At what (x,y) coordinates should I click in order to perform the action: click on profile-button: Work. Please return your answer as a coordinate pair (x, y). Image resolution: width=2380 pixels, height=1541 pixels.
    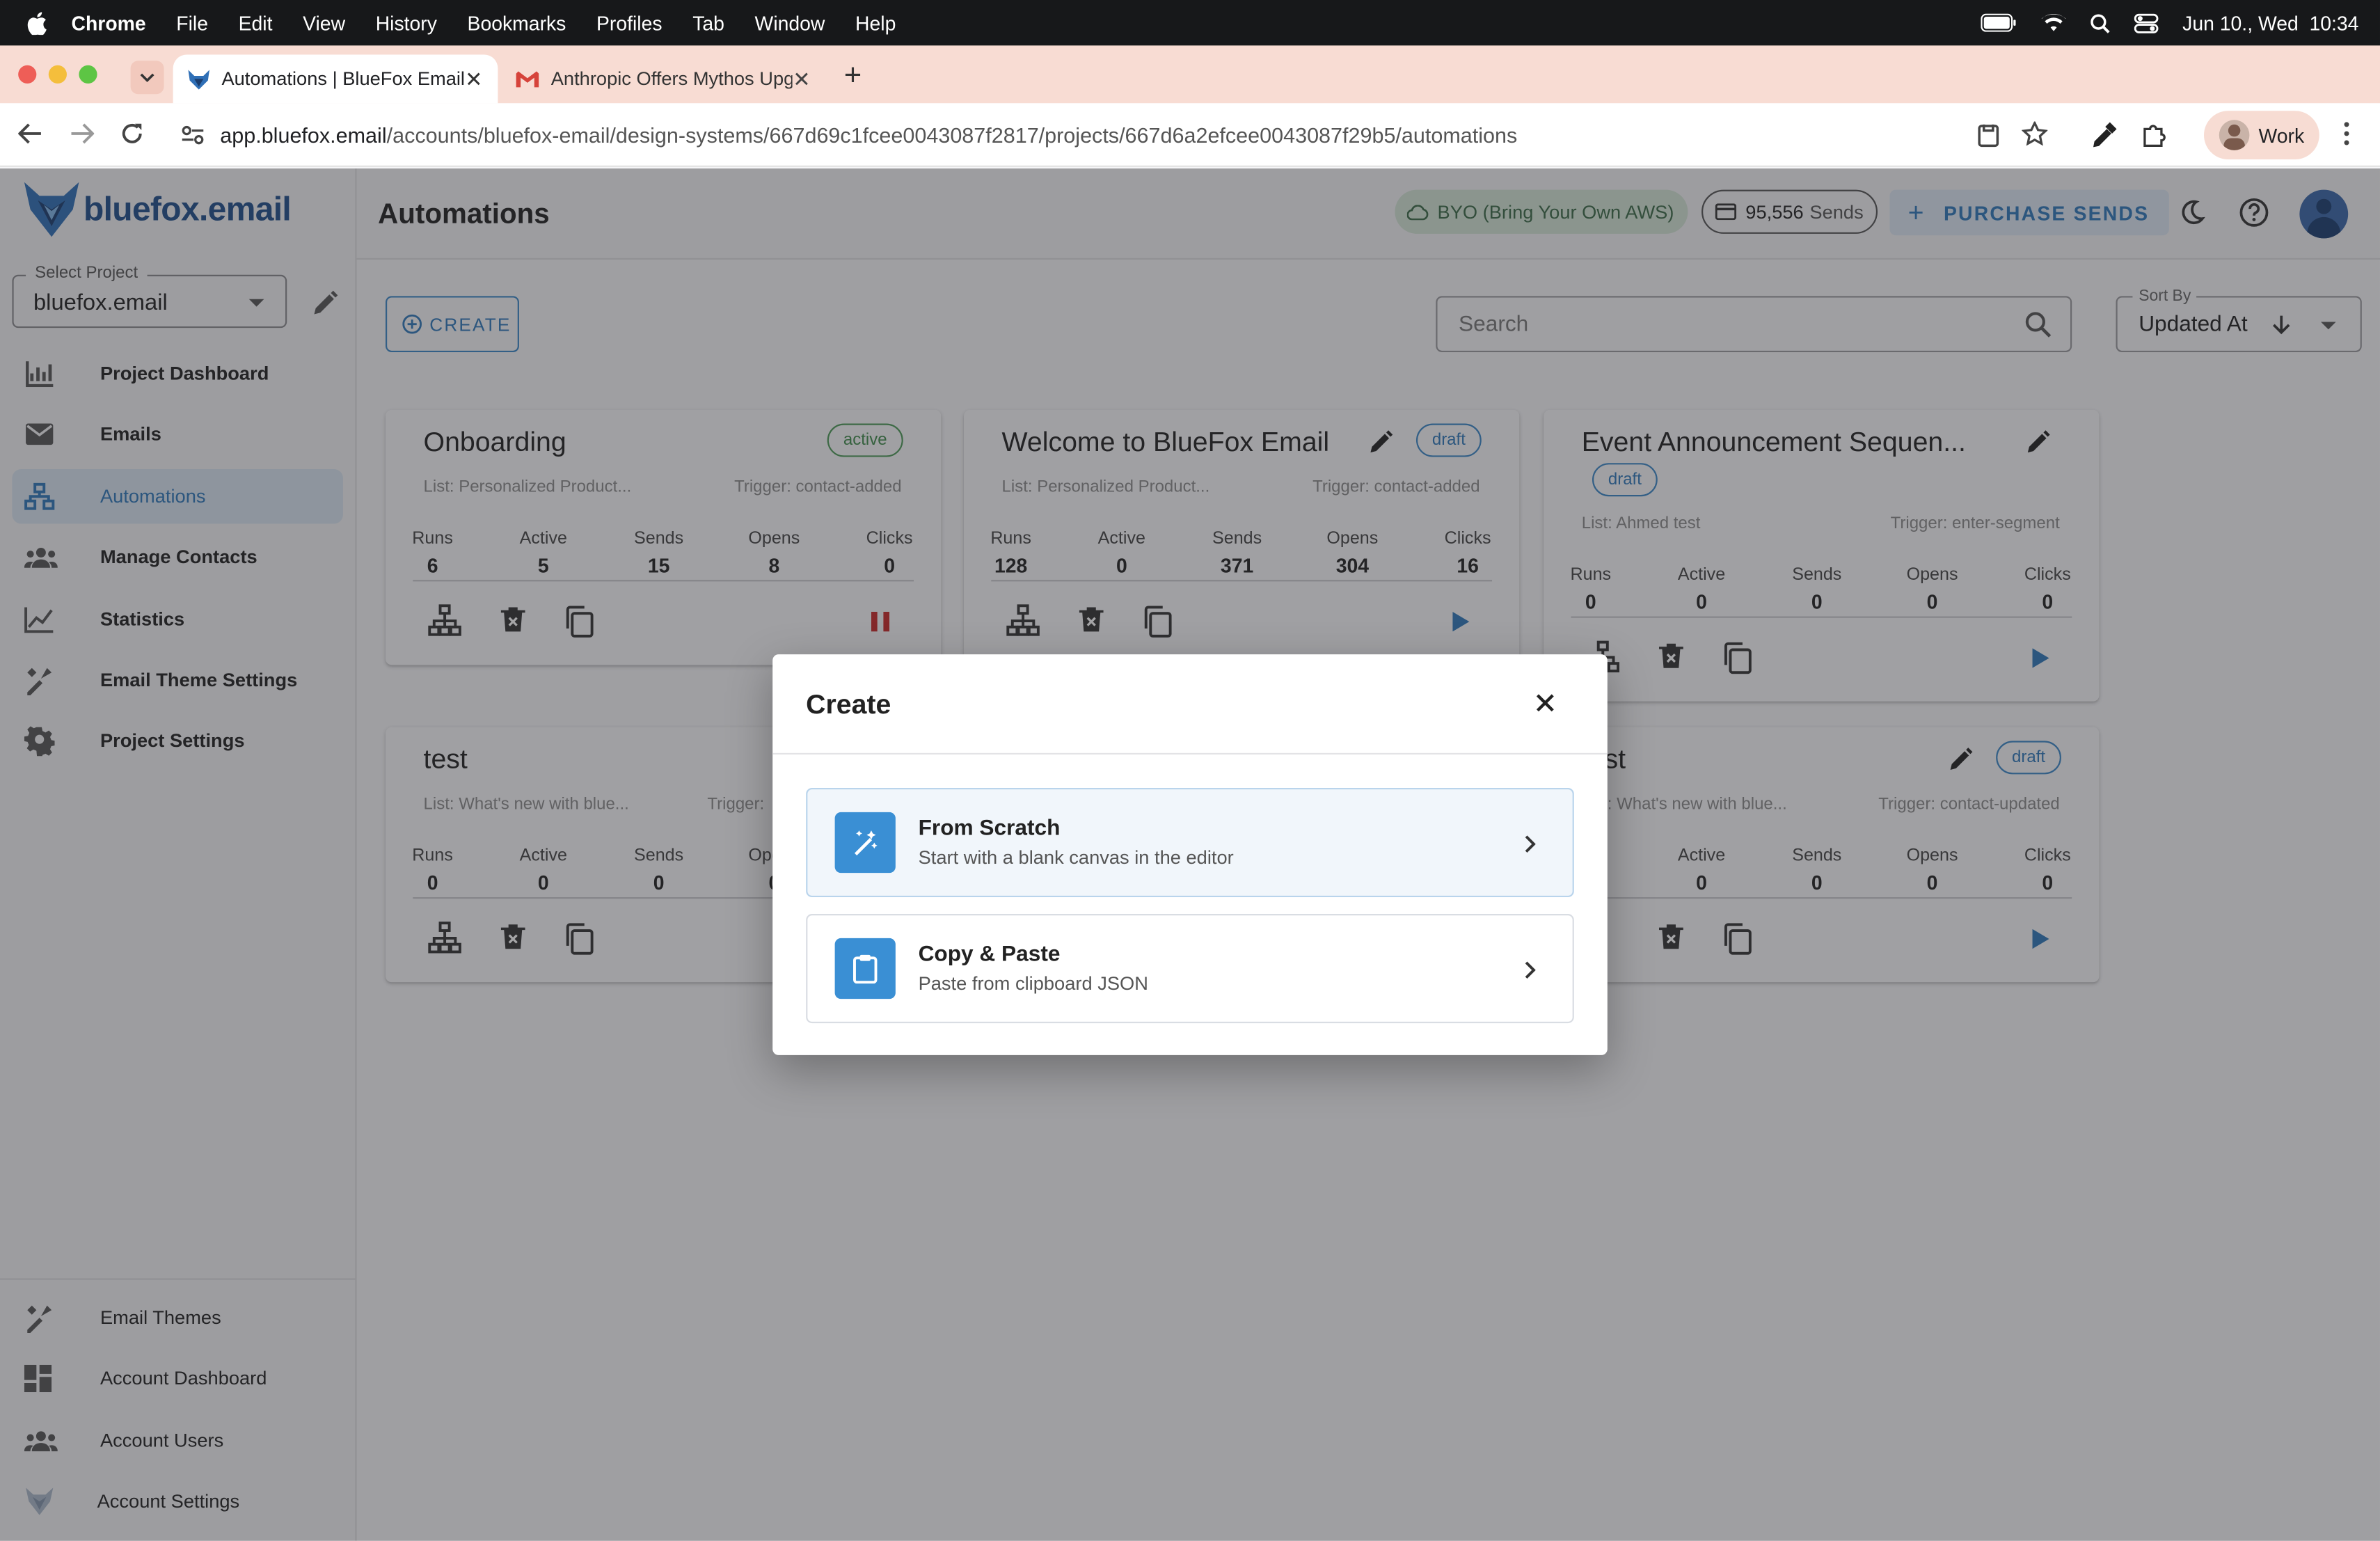
    Looking at the image, I should click on (2261, 135).